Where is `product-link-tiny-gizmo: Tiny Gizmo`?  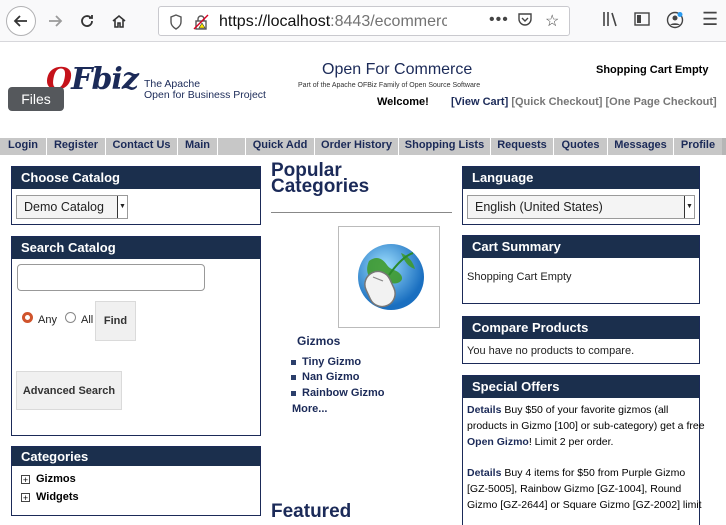 product-link-tiny-gizmo: Tiny Gizmo is located at coordinates (331, 362).